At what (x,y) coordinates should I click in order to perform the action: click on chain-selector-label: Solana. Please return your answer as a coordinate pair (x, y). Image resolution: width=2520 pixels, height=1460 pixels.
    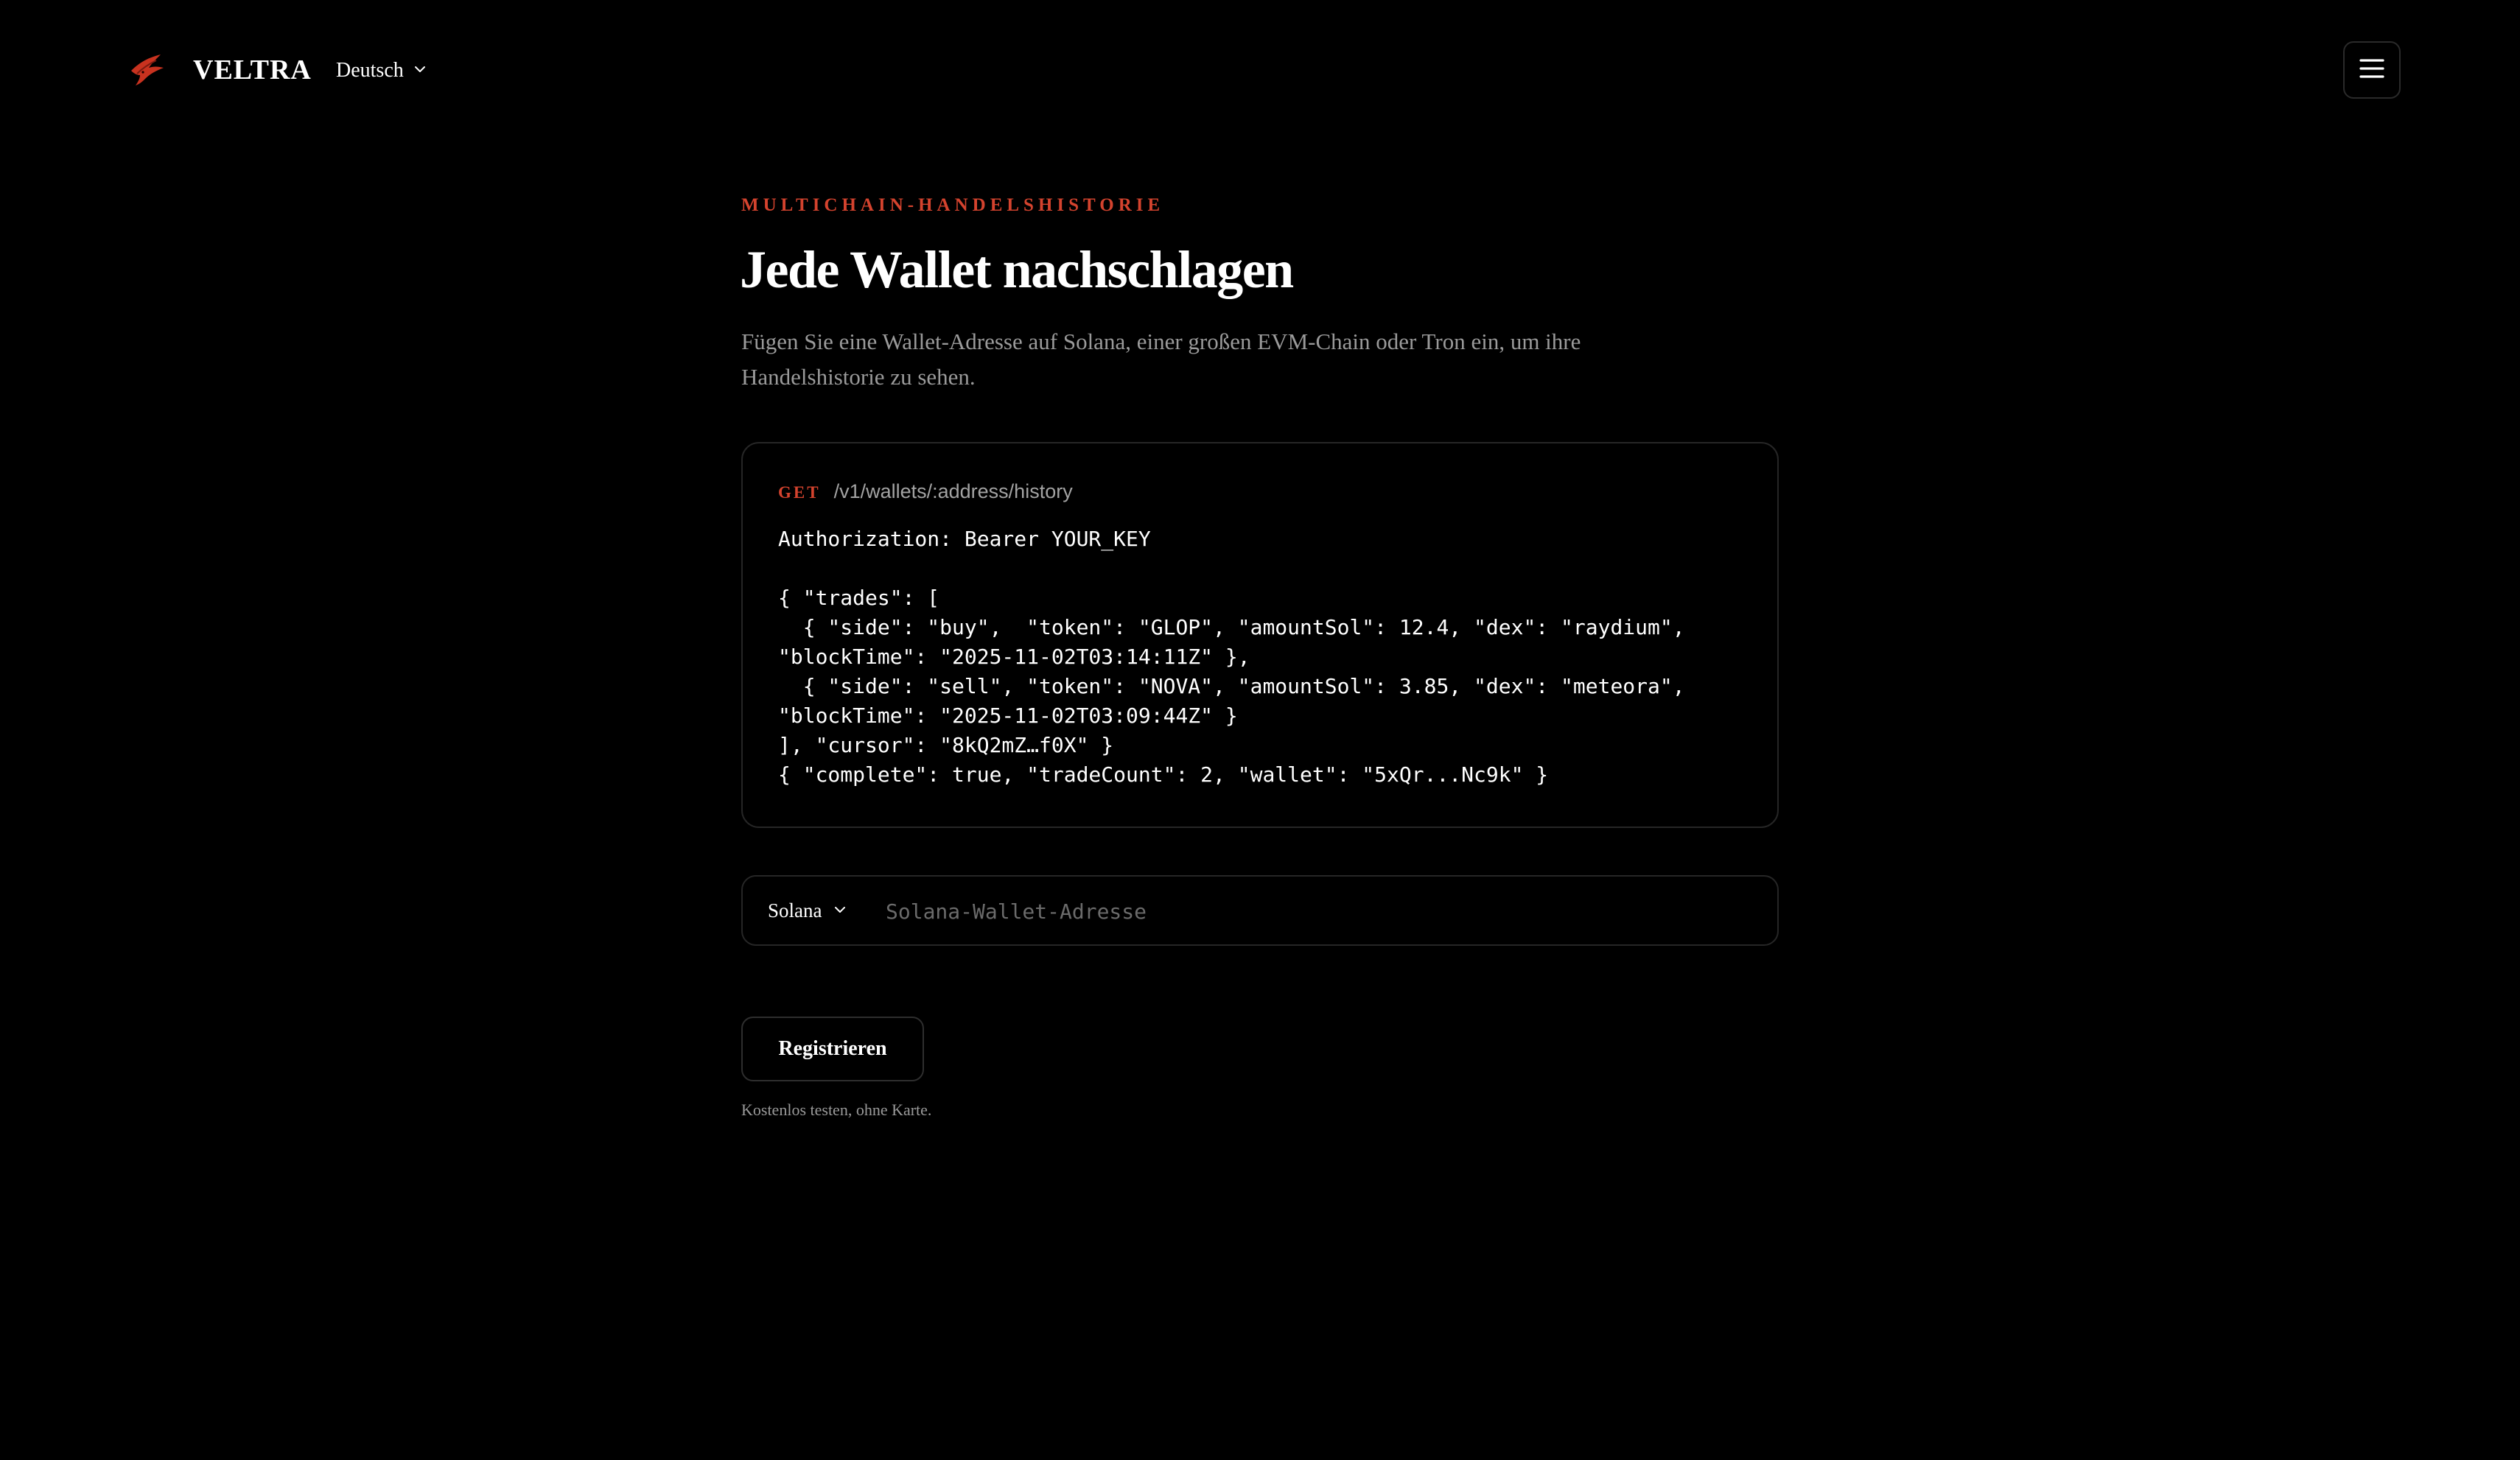
    Looking at the image, I should click on (795, 910).